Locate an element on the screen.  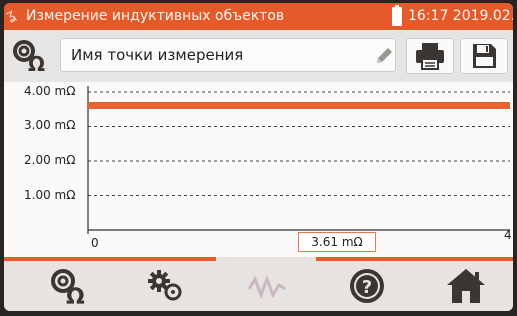
measurement-point-name-field: Имя точки измерения is located at coordinates (228, 55).